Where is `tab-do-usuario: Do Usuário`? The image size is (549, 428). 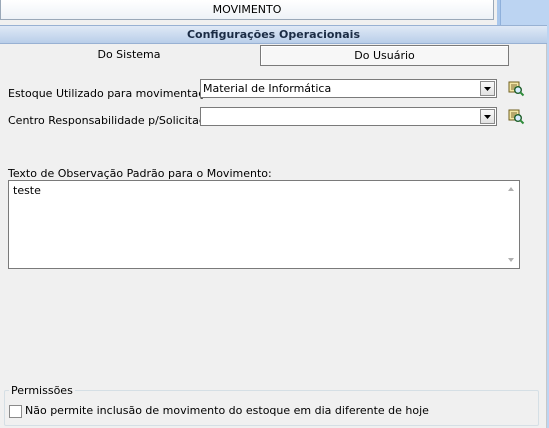 tab-do-usuario: Do Usuário is located at coordinates (384, 55).